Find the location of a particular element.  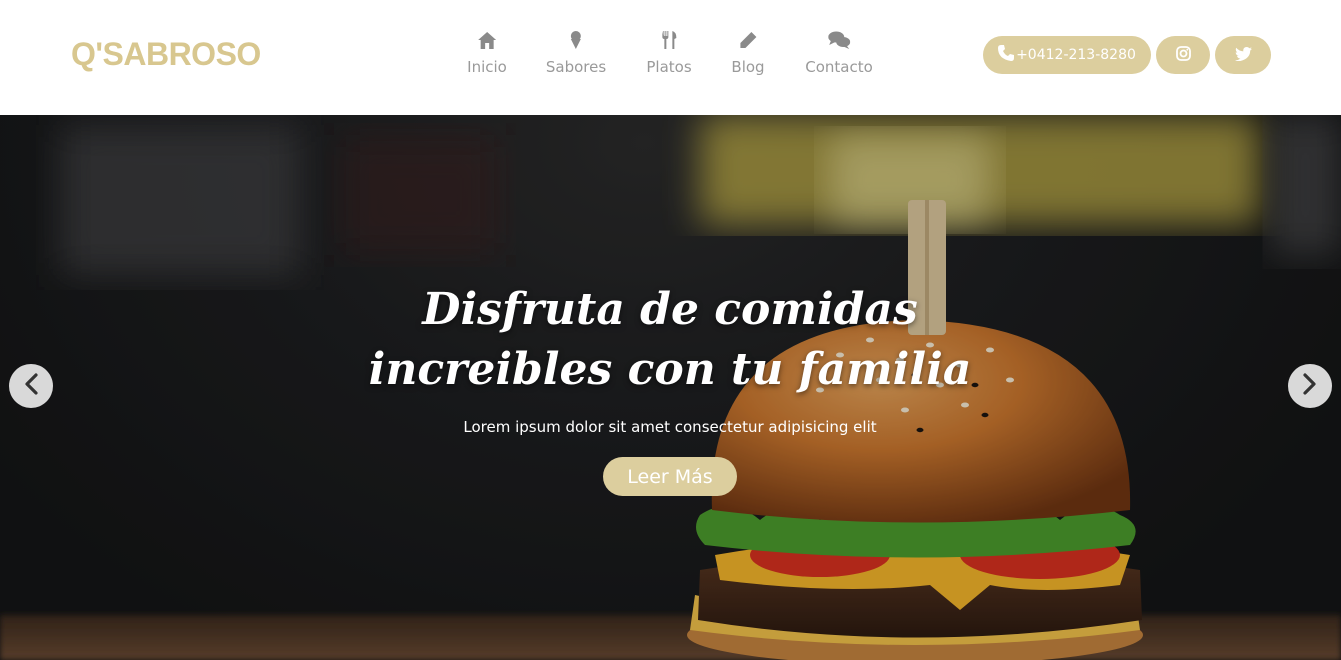

nav-item-blog: Blog is located at coordinates (748, 56).